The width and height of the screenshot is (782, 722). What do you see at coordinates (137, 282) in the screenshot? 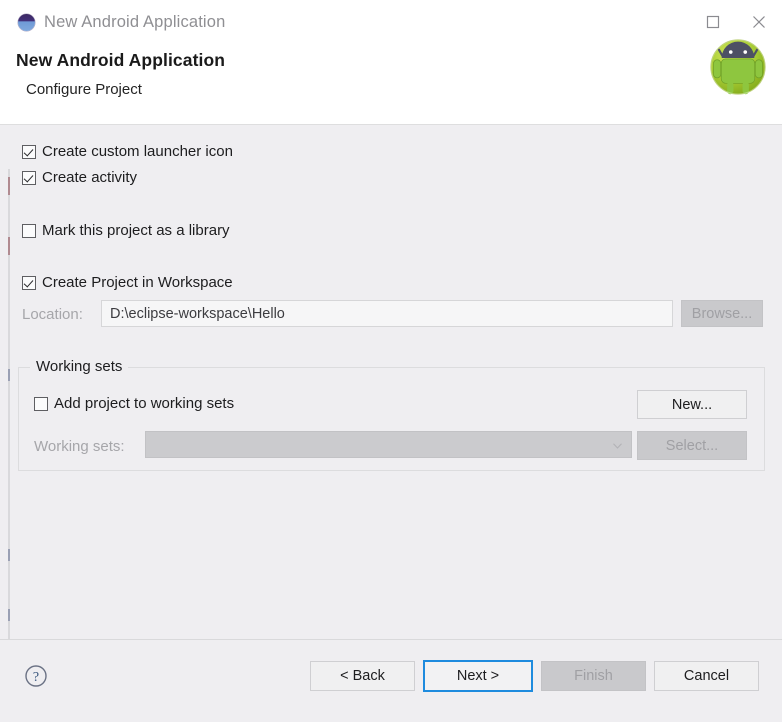
I see `checkbox-label: Create Project in Workspace` at bounding box center [137, 282].